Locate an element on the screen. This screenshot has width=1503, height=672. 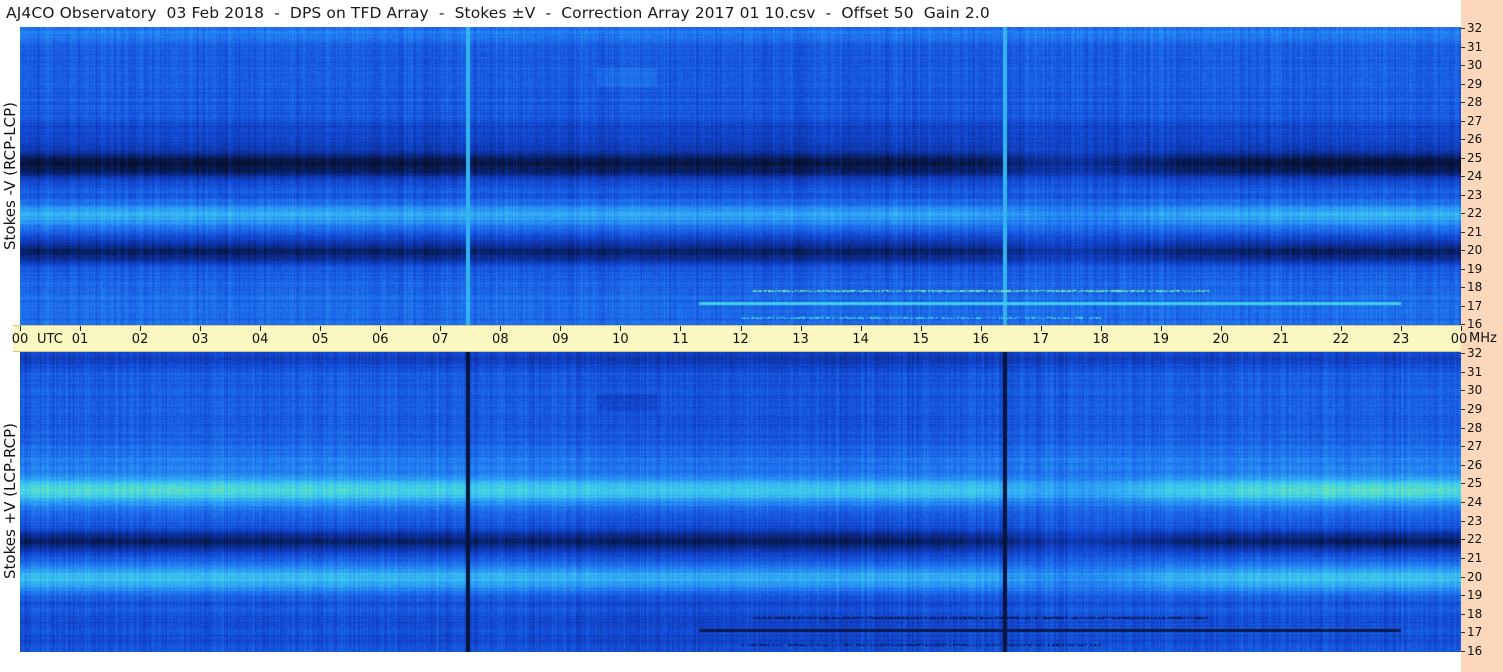
time-tick-label: 06 is located at coordinates (380, 339).